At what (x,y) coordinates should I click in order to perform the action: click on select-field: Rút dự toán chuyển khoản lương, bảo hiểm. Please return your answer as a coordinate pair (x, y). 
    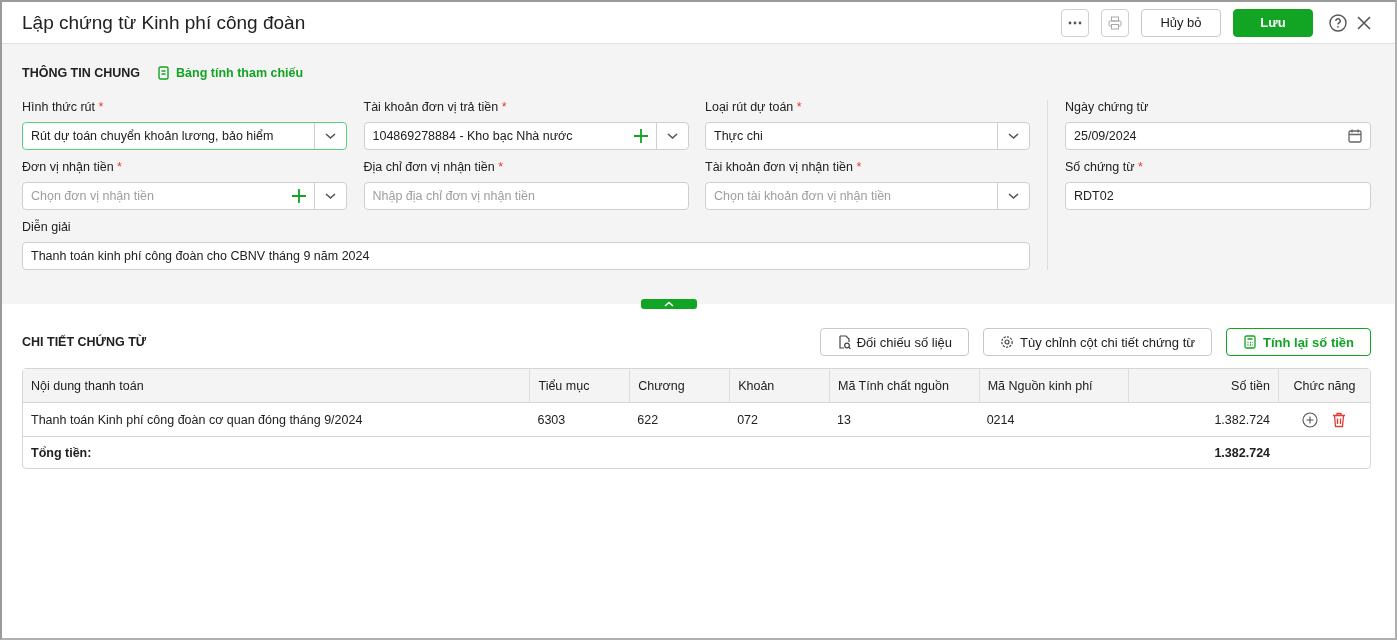
    Looking at the image, I should click on (184, 136).